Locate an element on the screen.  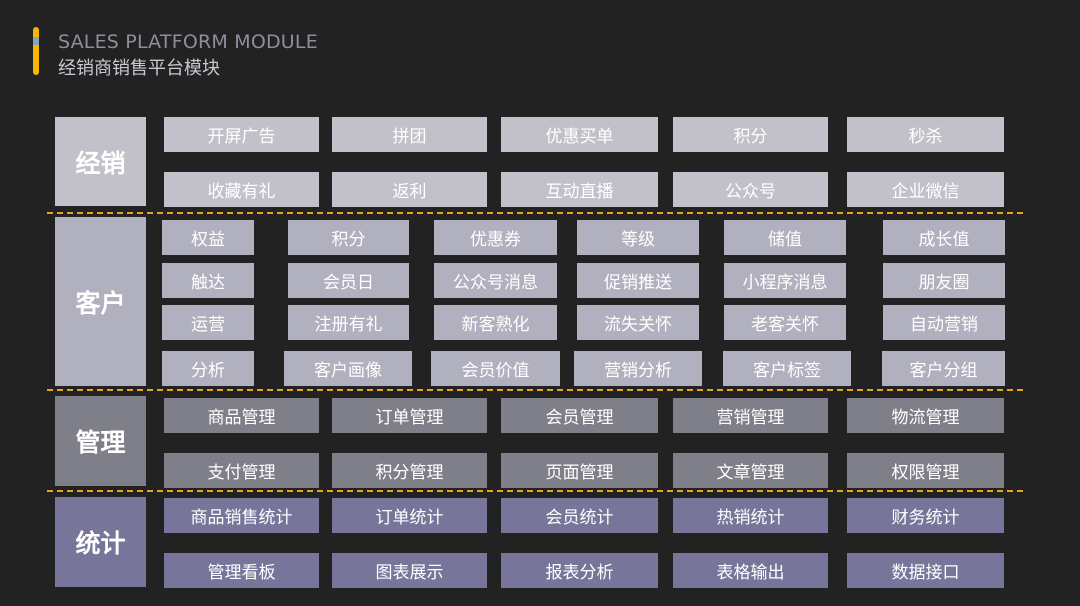
title-accent-bar is located at coordinates (36, 51).